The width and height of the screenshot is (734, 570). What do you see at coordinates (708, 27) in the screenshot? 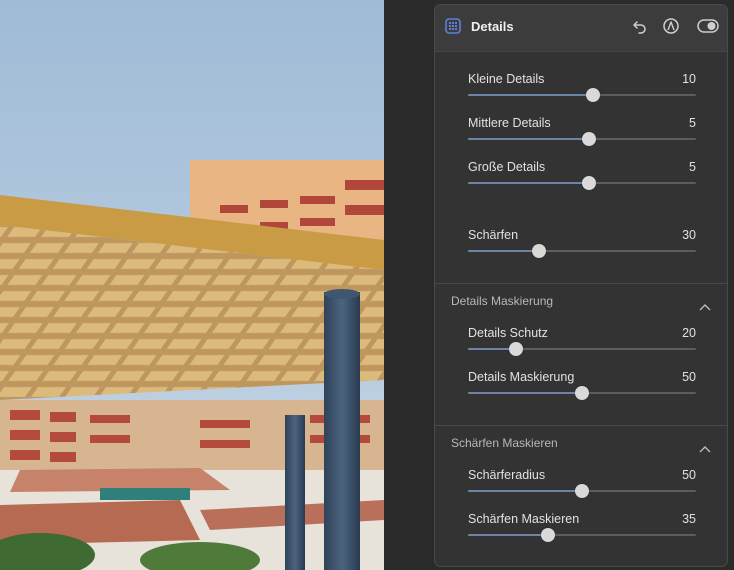
I see `toggle-icon` at bounding box center [708, 27].